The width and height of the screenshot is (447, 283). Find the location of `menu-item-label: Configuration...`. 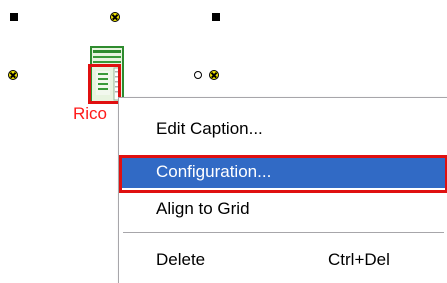

menu-item-label: Configuration... is located at coordinates (214, 171).